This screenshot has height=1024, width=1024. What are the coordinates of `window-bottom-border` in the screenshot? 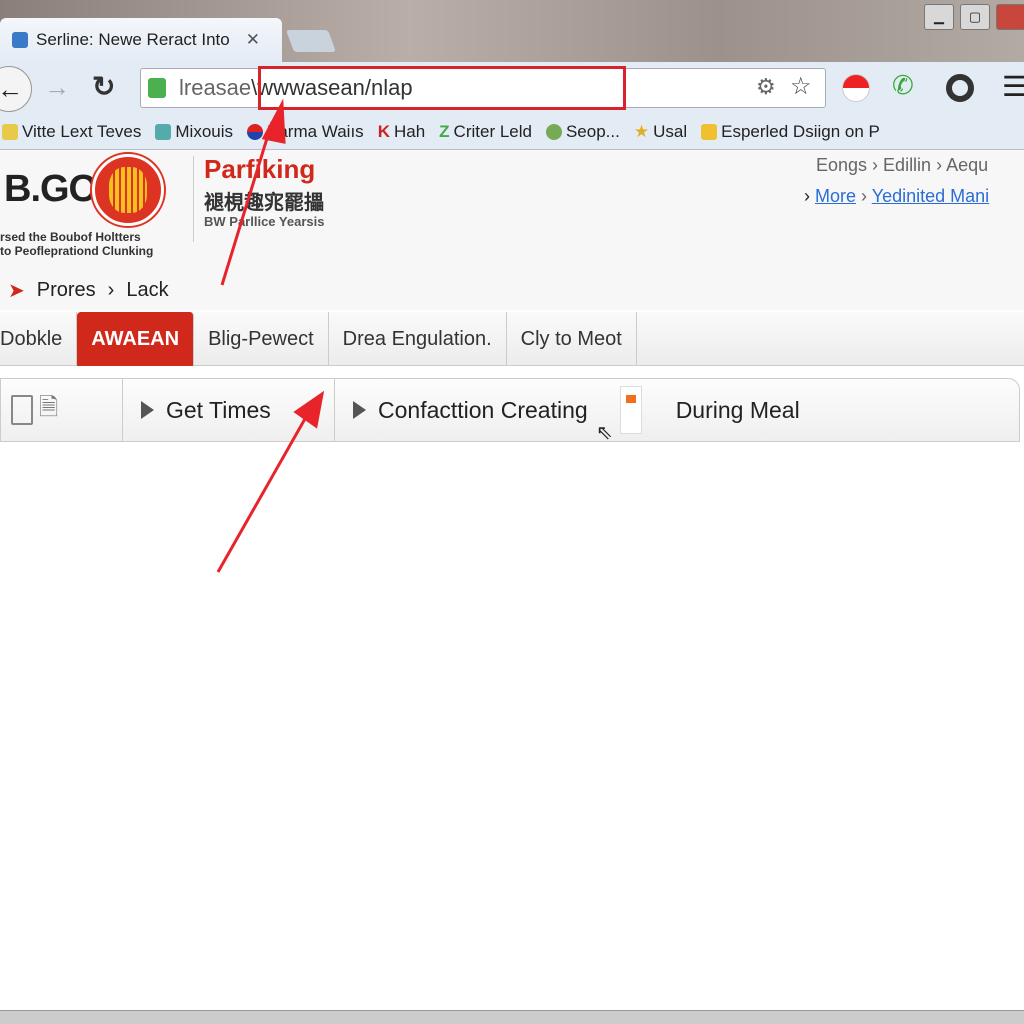 It's located at (512, 1017).